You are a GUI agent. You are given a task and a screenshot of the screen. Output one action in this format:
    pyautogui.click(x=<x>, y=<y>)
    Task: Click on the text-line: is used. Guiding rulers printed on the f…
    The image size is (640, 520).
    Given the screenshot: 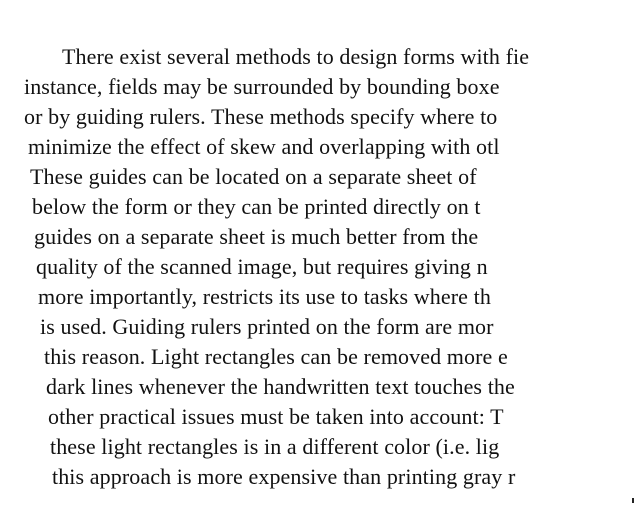 What is the action you would take?
    pyautogui.click(x=267, y=326)
    